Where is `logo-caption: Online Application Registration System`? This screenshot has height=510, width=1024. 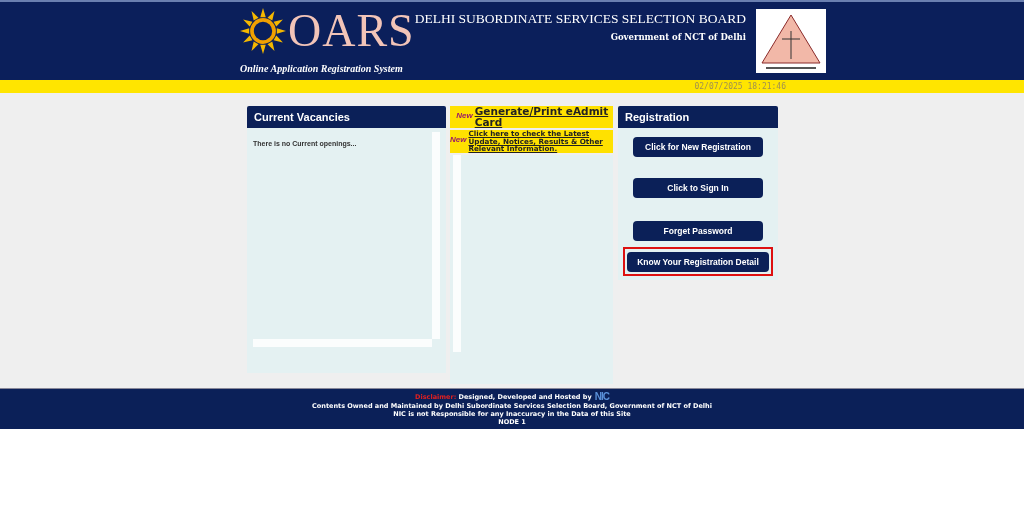
logo-caption: Online Application Registration System is located at coordinates (321, 68).